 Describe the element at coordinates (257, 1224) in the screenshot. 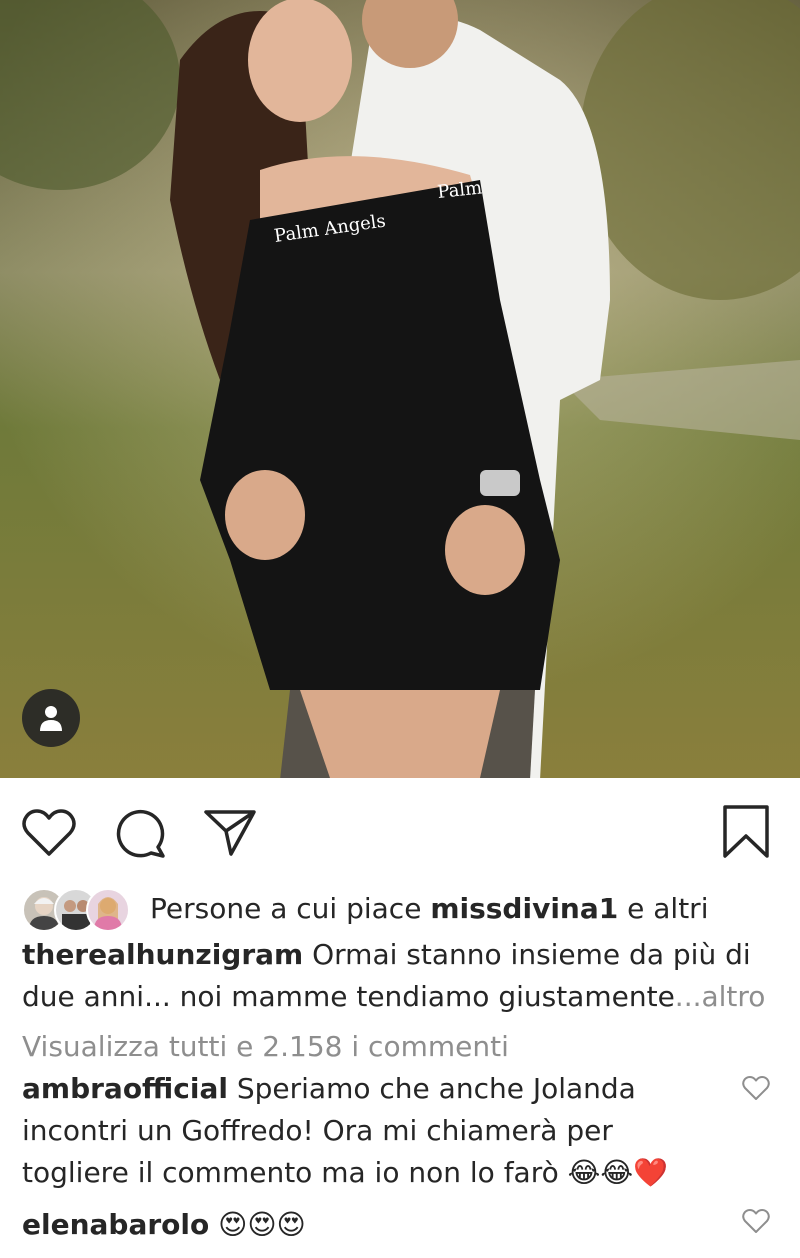

I see `comment-text: 😍😍😍` at that location.